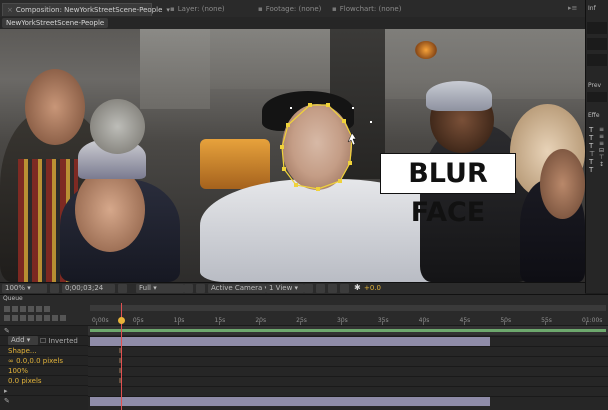 The image size is (608, 410). I want to click on render-progress-bar, so click(348, 330).